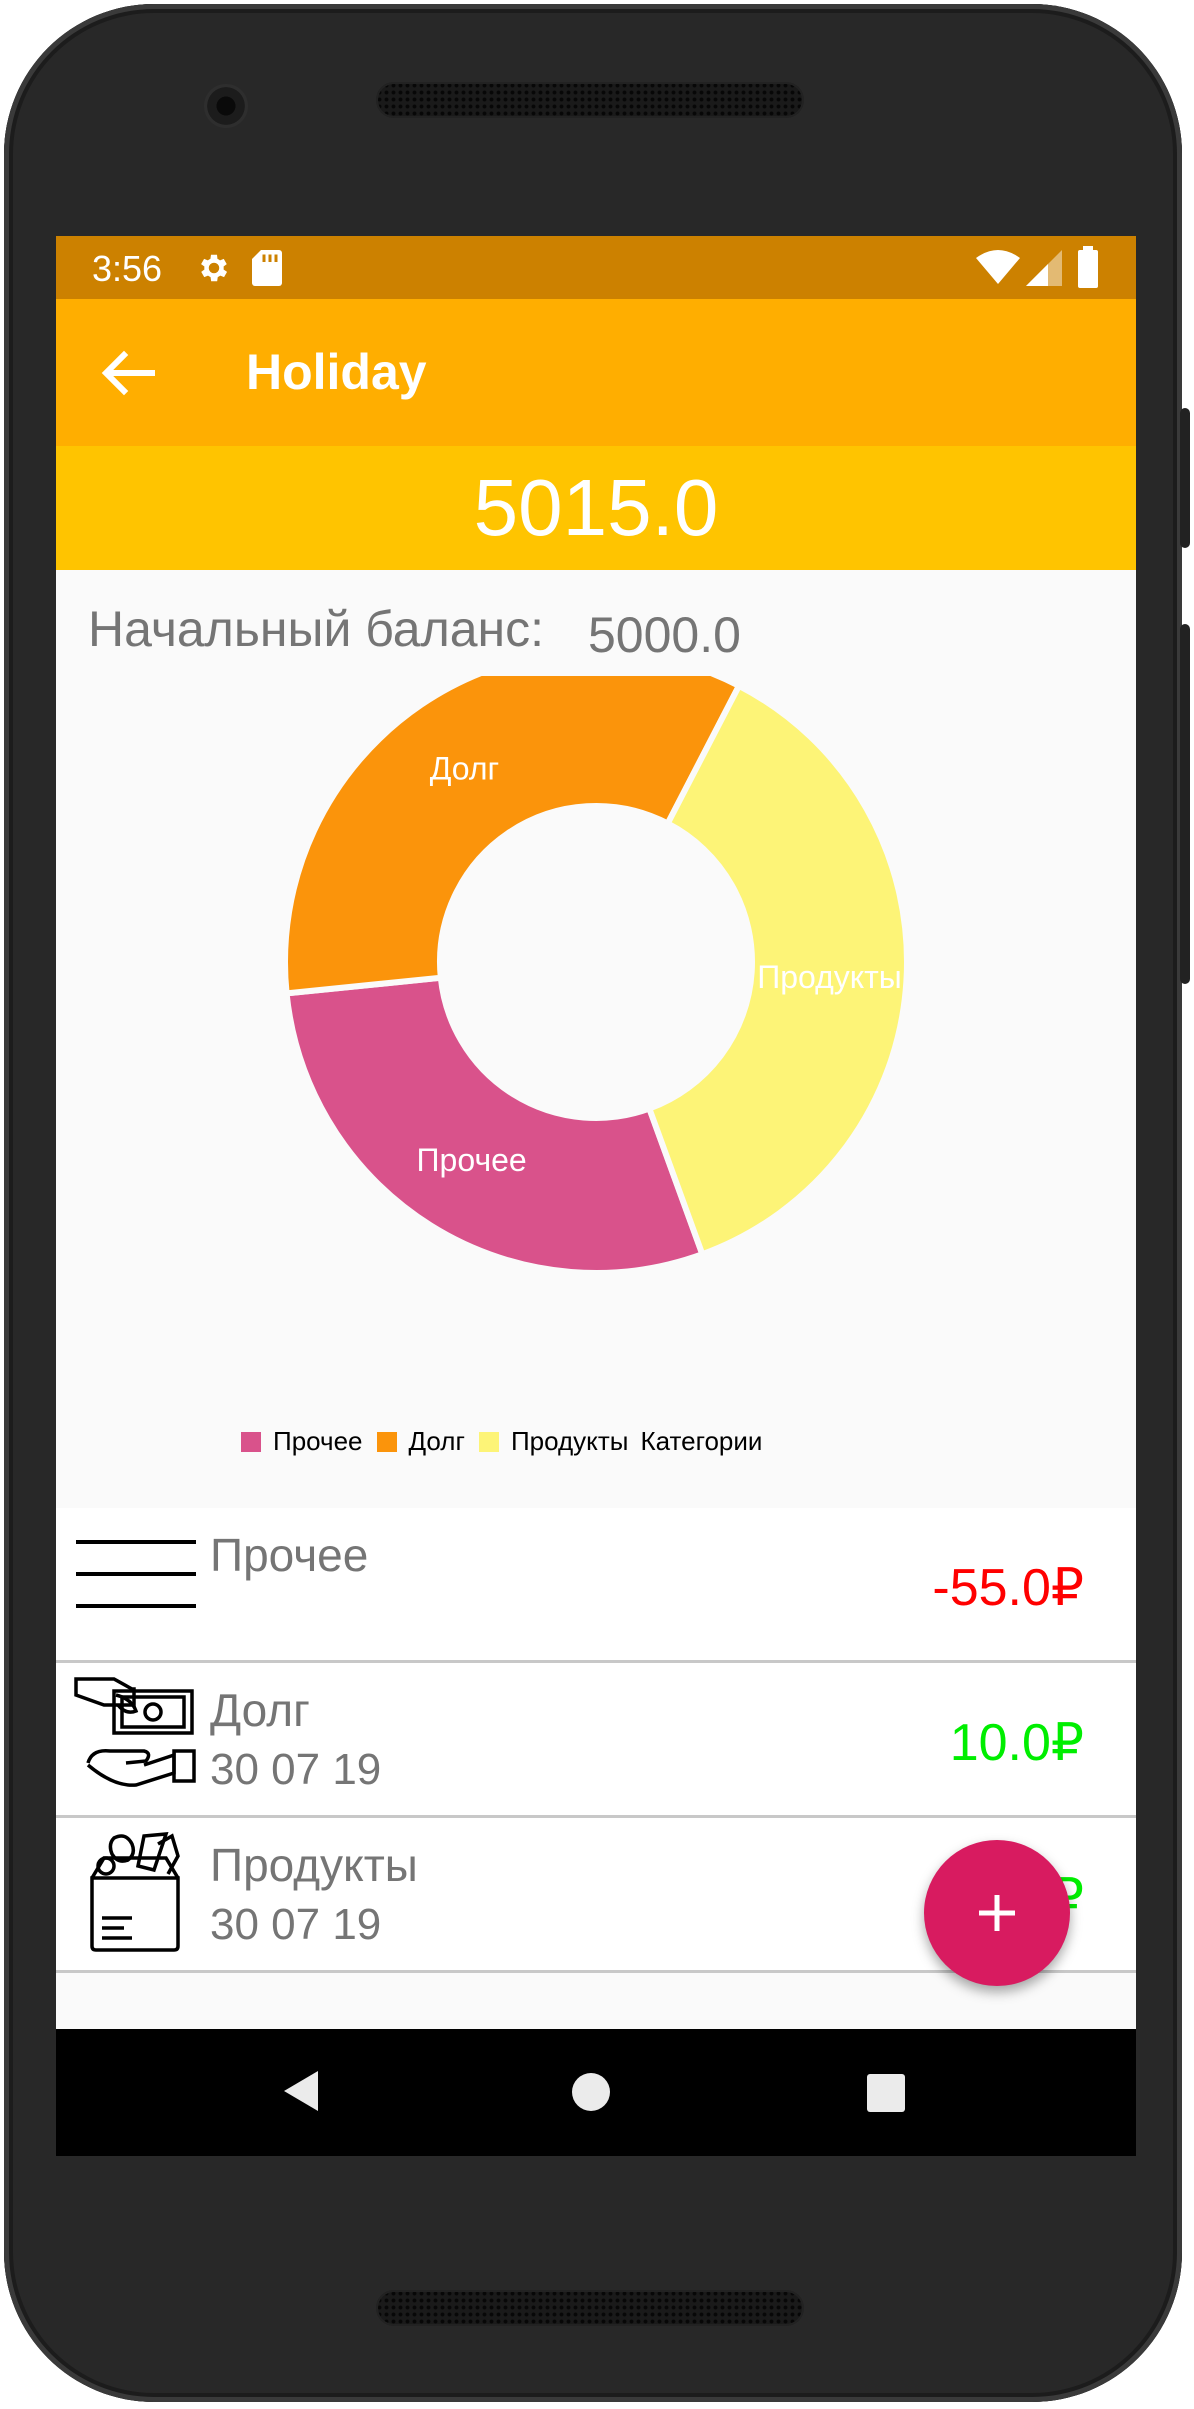 The height and width of the screenshot is (2409, 1194). I want to click on plus-icon, so click(997, 1913).